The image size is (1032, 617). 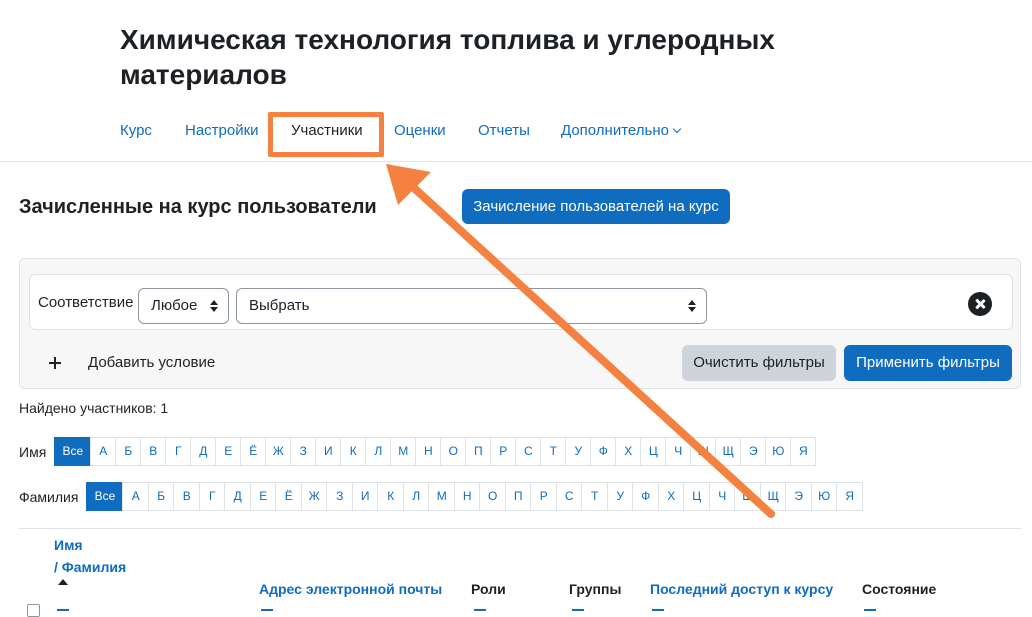 I want to click on clear-filters-button: Очистить фильтры, so click(x=759, y=363).